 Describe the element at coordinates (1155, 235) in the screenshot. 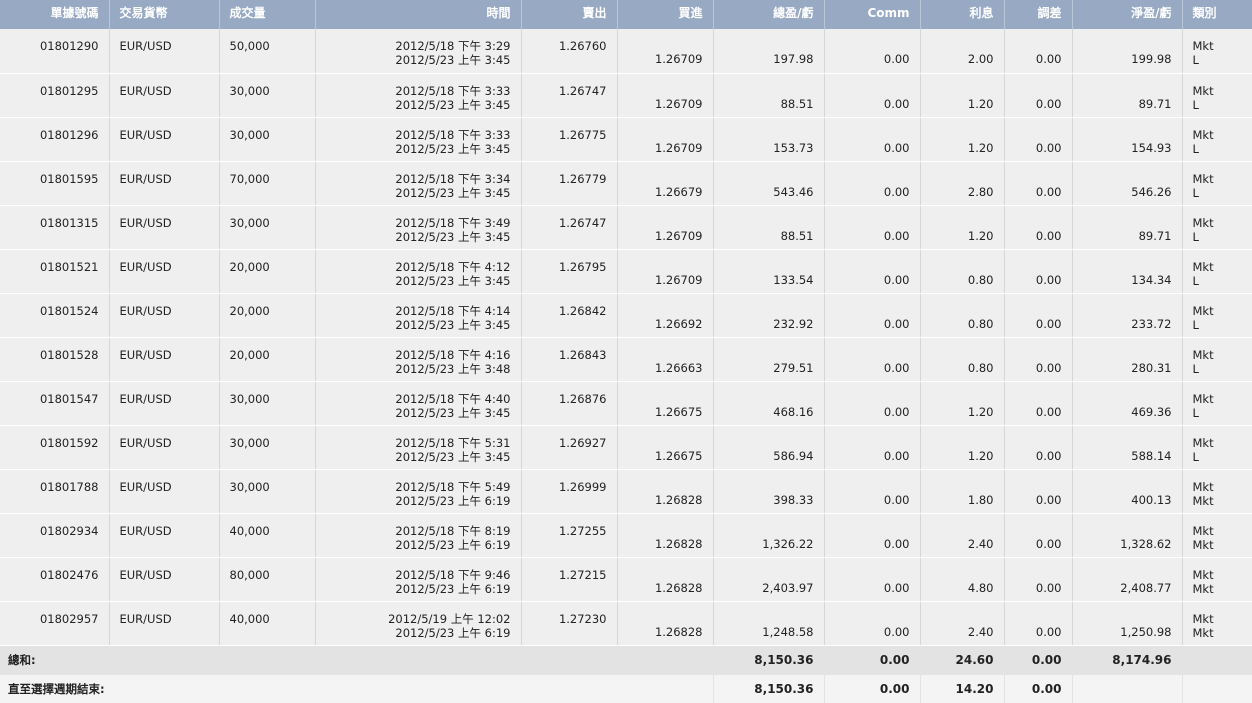

I see `net-pl-value: 89.71` at that location.